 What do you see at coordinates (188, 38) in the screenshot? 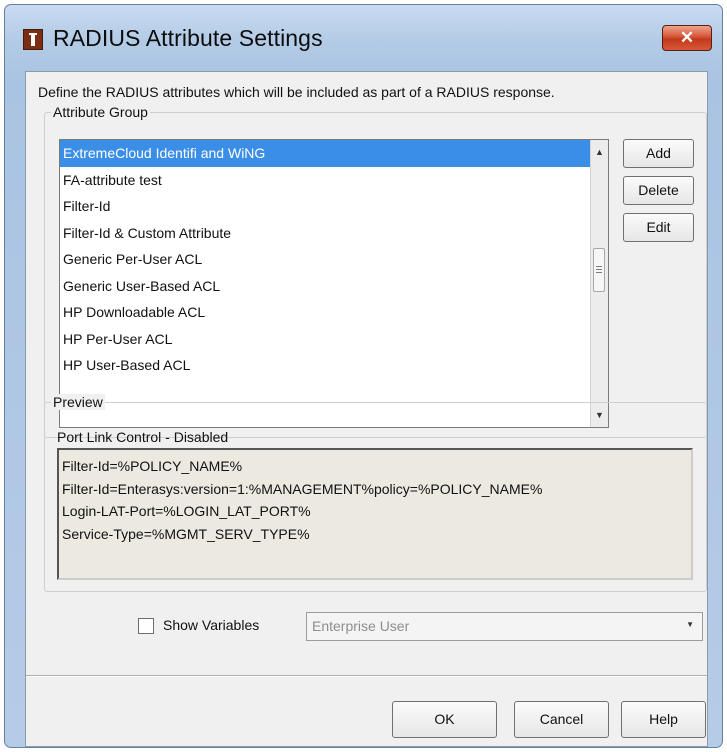
I see `window-title: RADIUS Attribute Settings` at bounding box center [188, 38].